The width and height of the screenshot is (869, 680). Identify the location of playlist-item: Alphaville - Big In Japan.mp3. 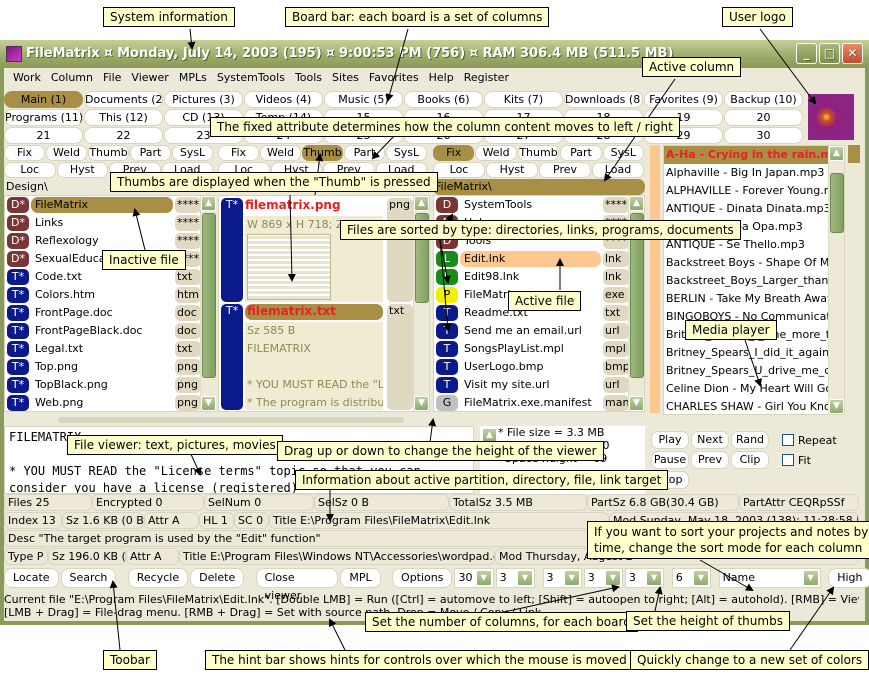
(754, 173).